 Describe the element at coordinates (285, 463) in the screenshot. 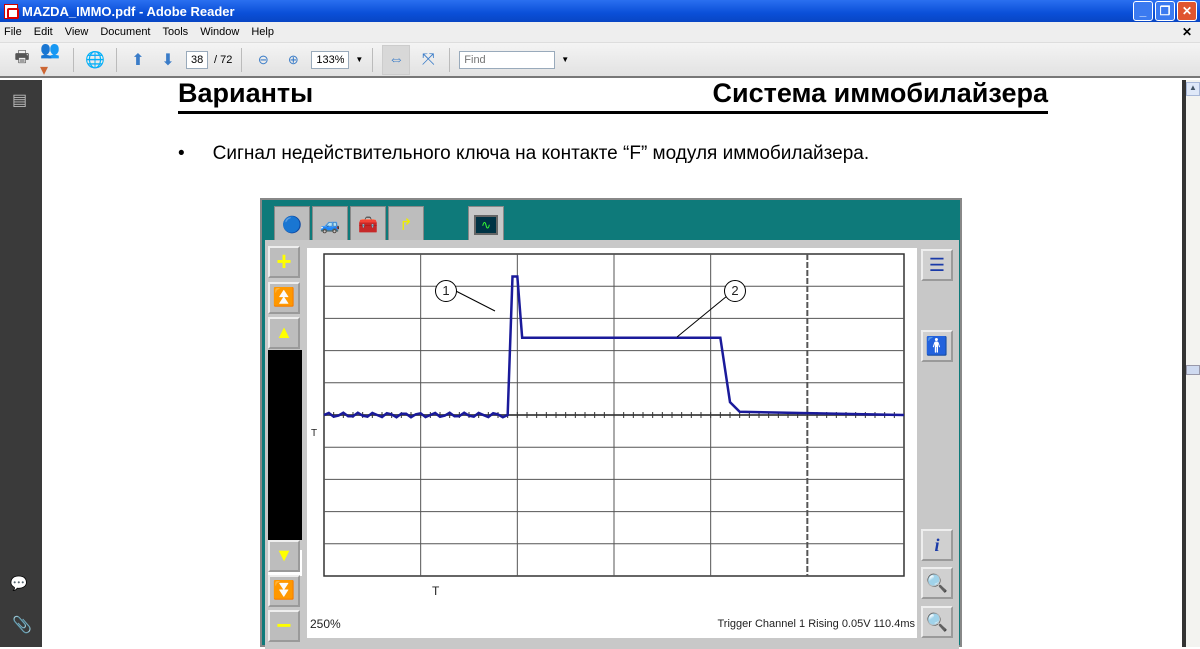

I see `channel-bar: 1 V/div` at that location.